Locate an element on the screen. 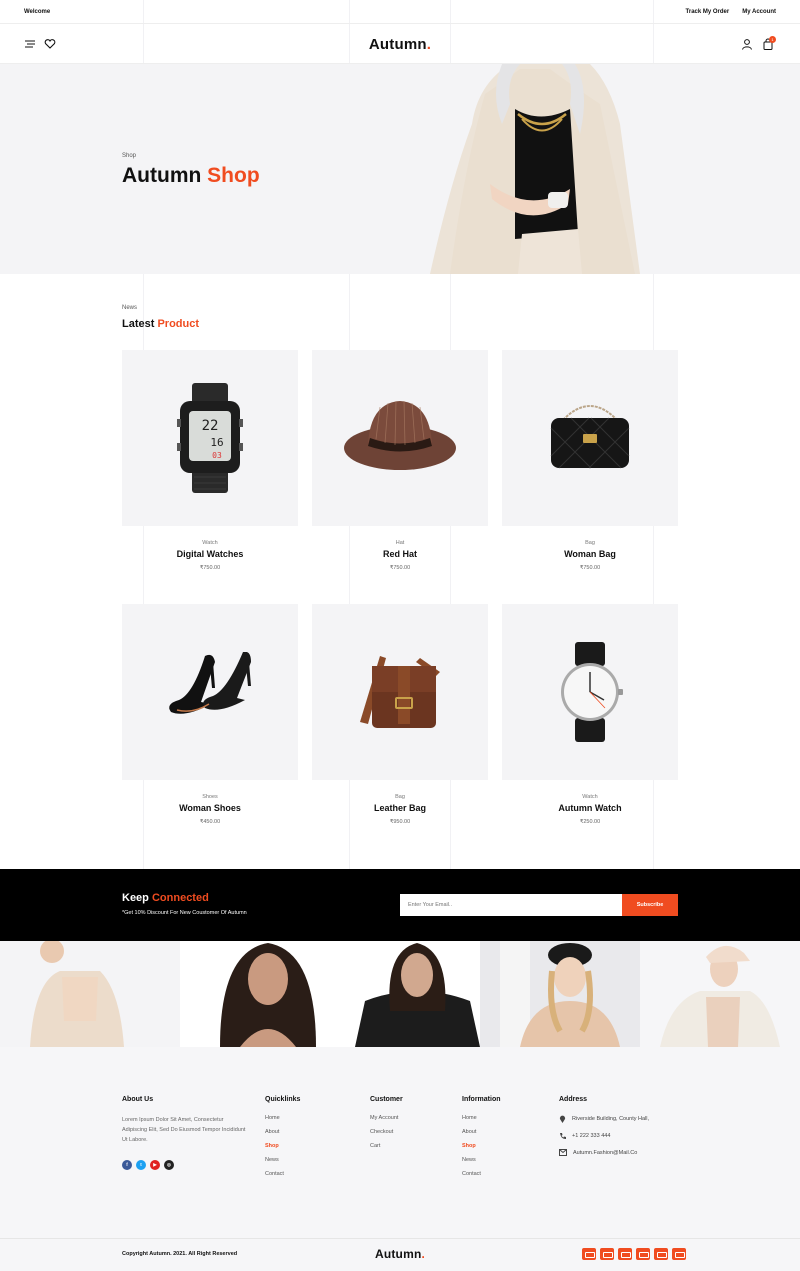 This screenshot has width=800, height=1271. footer-link-my-account: My Account is located at coordinates (386, 1118).